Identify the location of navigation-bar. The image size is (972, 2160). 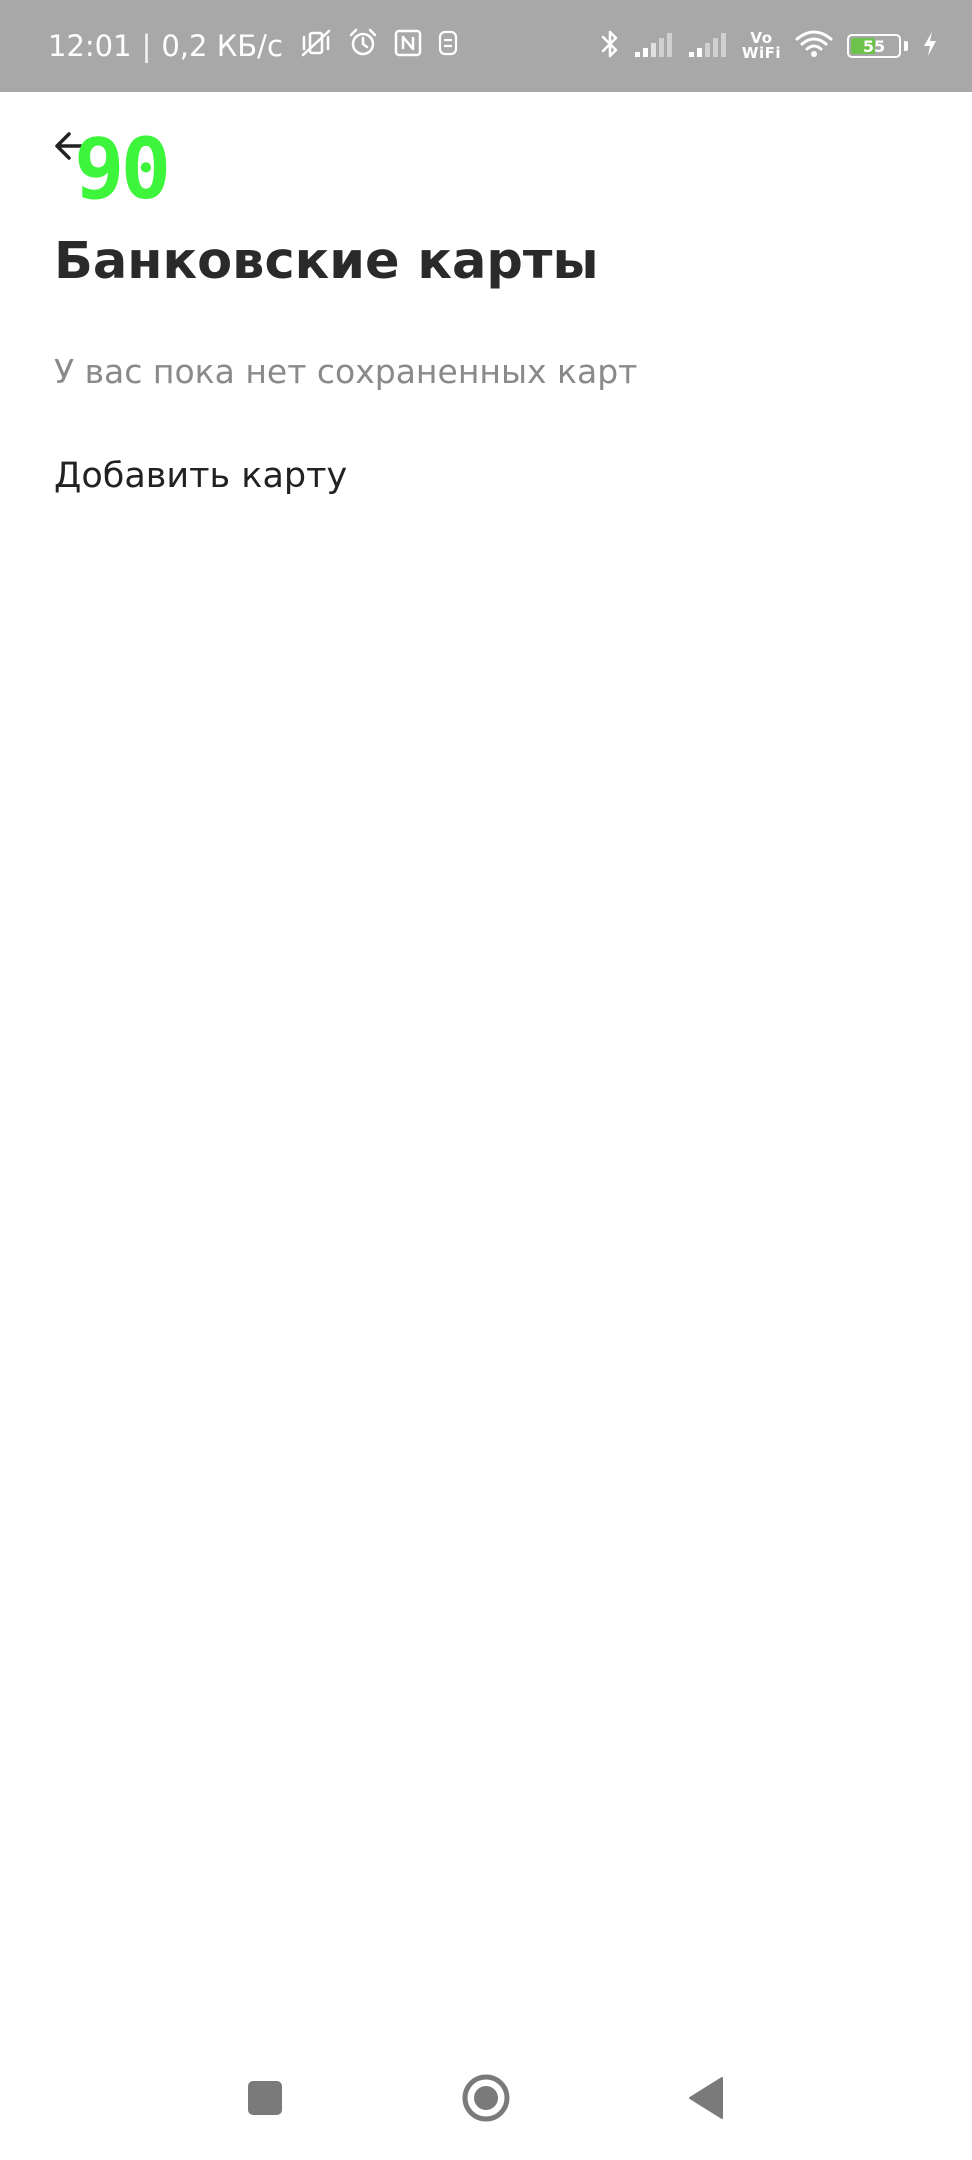
(486, 2100).